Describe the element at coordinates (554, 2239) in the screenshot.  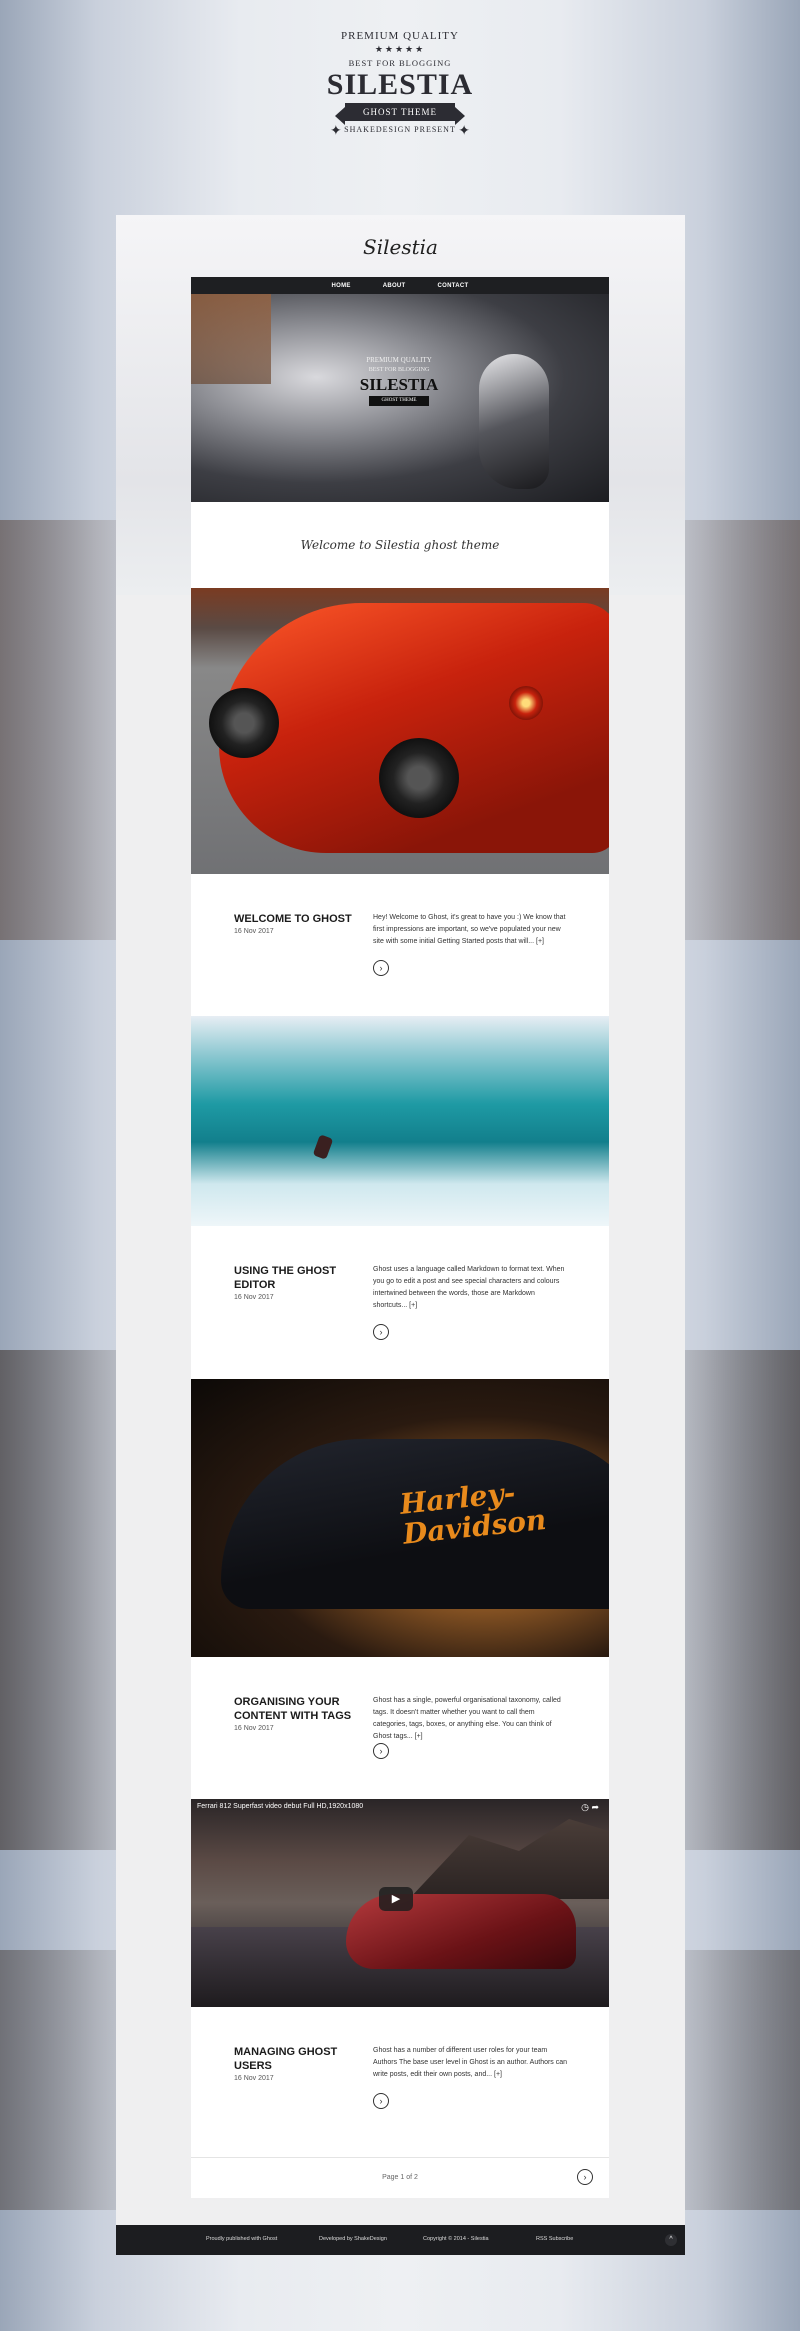
I see `footer-rss-link: RSS Subscribe` at that location.